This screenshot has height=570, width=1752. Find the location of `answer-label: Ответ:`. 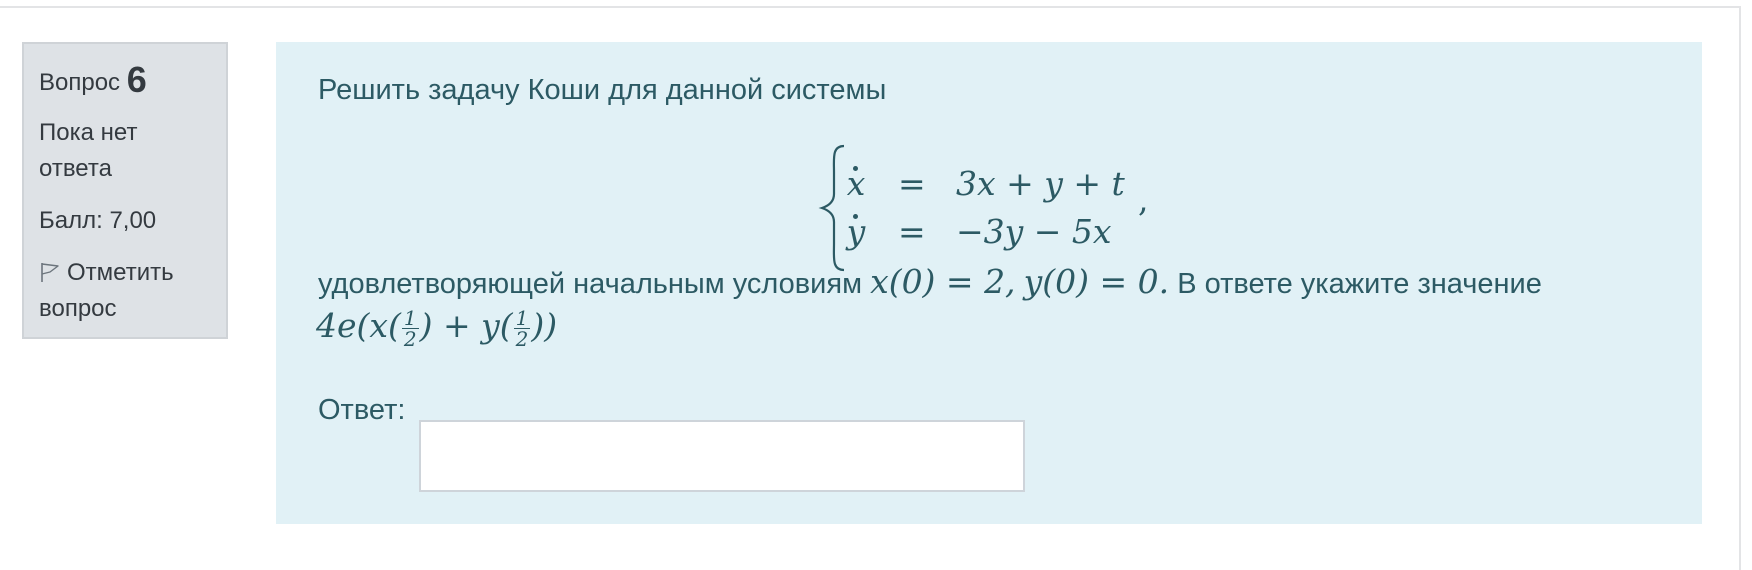

answer-label: Ответ: is located at coordinates (362, 410).